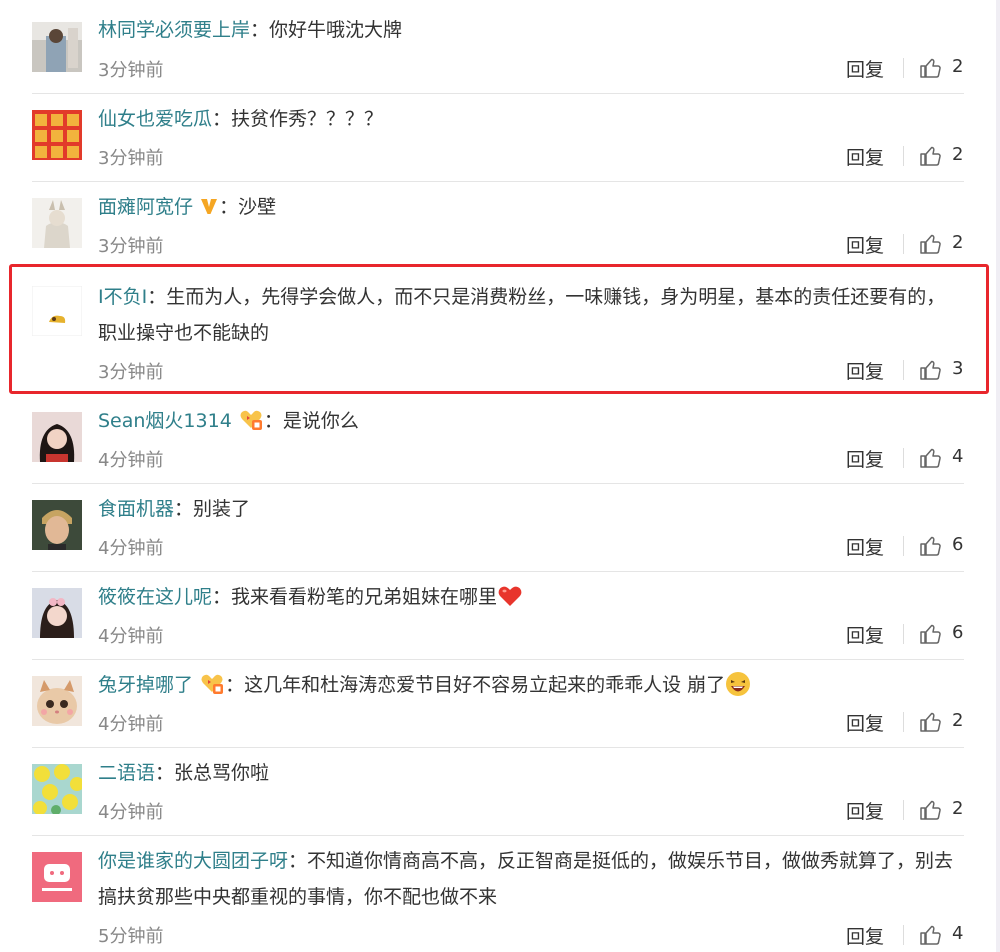  What do you see at coordinates (320, 421) in the screenshot?
I see `comment-text: 是说你么` at bounding box center [320, 421].